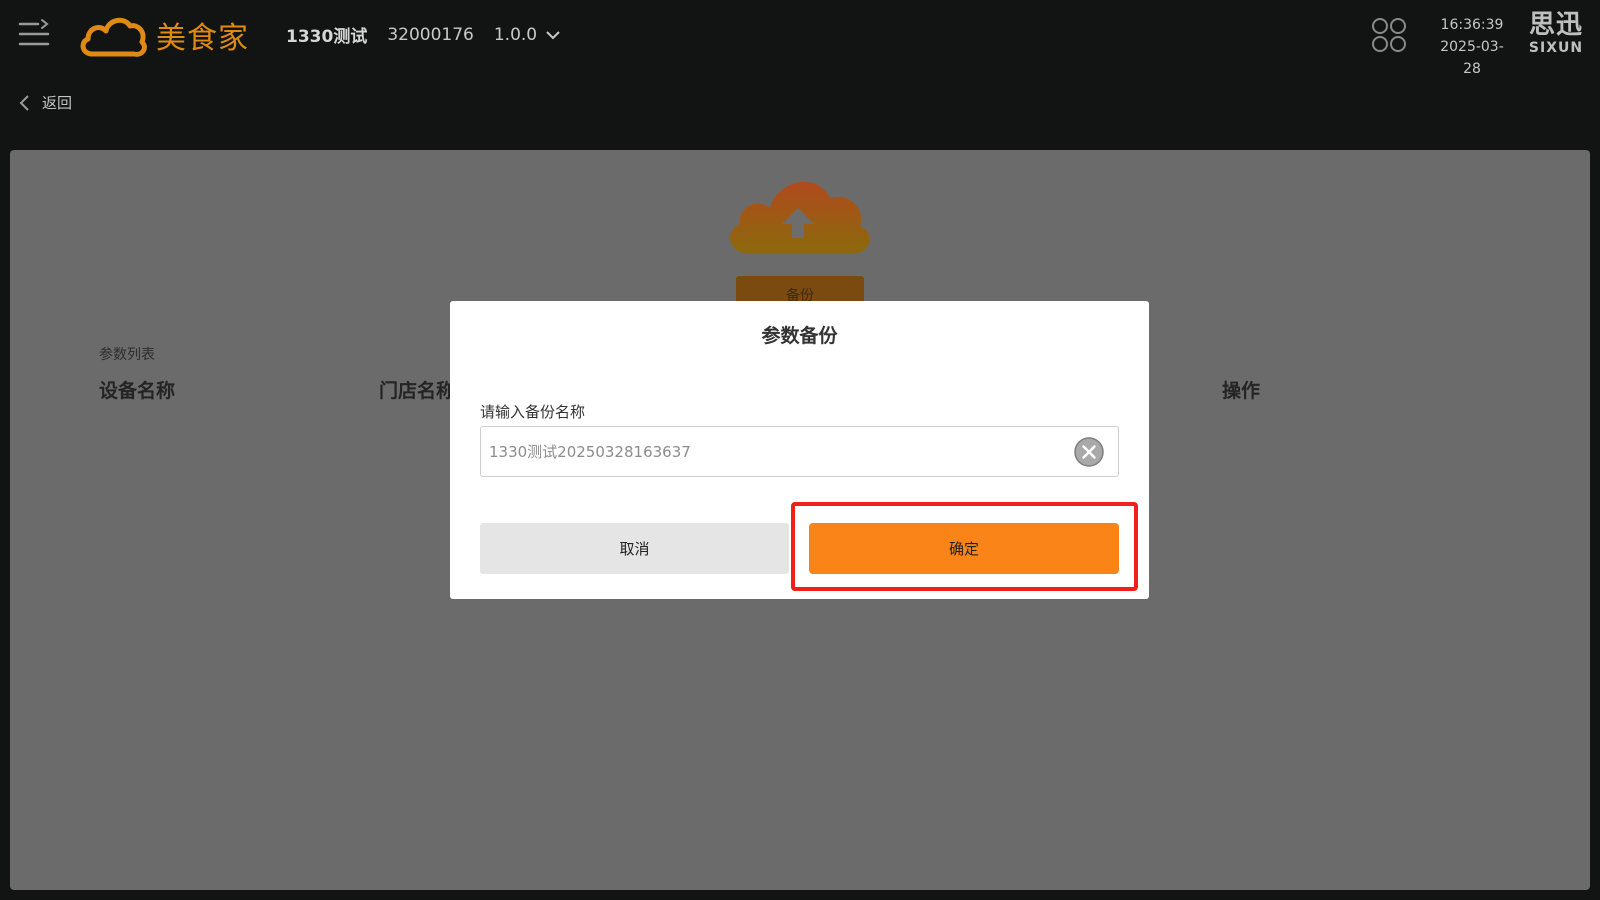  I want to click on clear-icon, so click(1089, 452).